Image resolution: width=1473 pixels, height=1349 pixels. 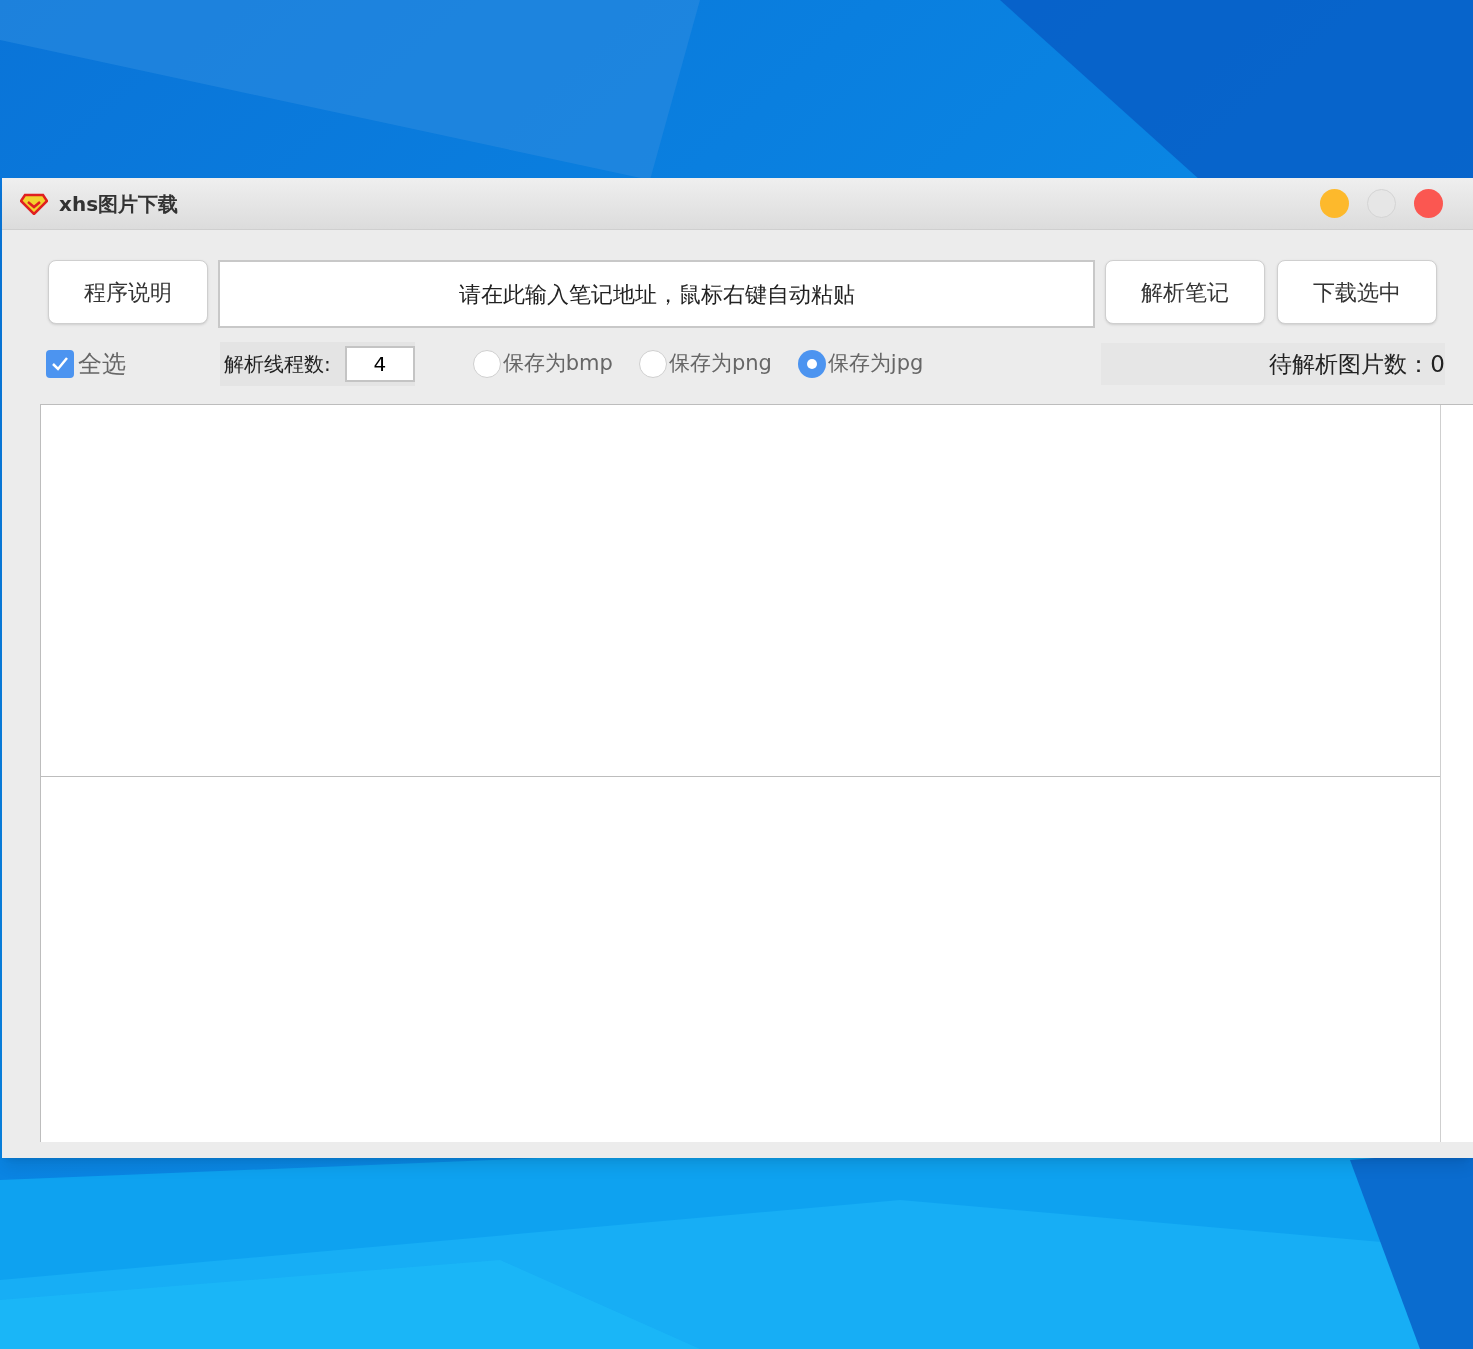 I want to click on parse-button: 解析笔记, so click(x=1185, y=292).